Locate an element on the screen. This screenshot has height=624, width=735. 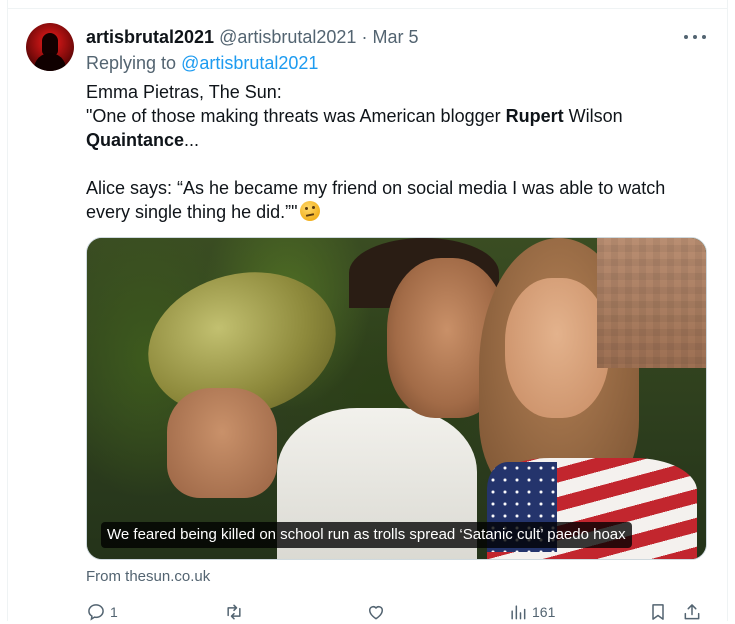
more-icon is located at coordinates (695, 37).